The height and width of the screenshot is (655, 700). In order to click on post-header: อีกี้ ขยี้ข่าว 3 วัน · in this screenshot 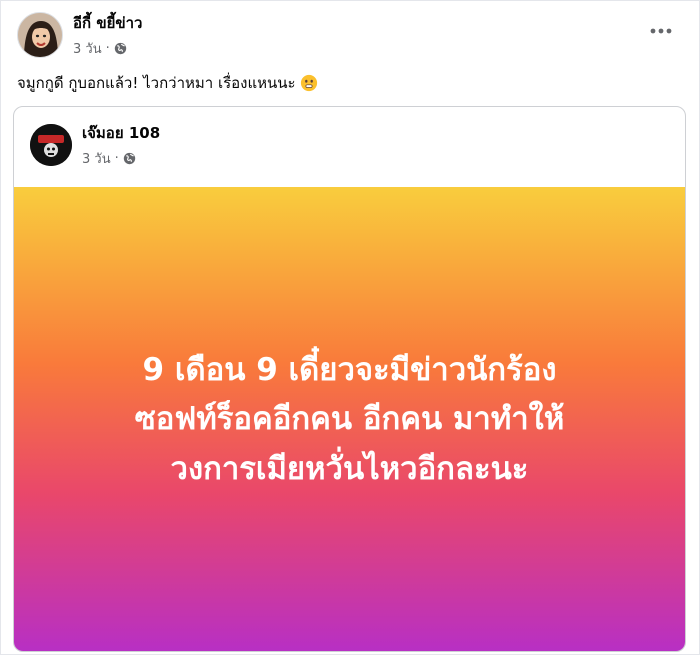, I will do `click(79, 35)`.